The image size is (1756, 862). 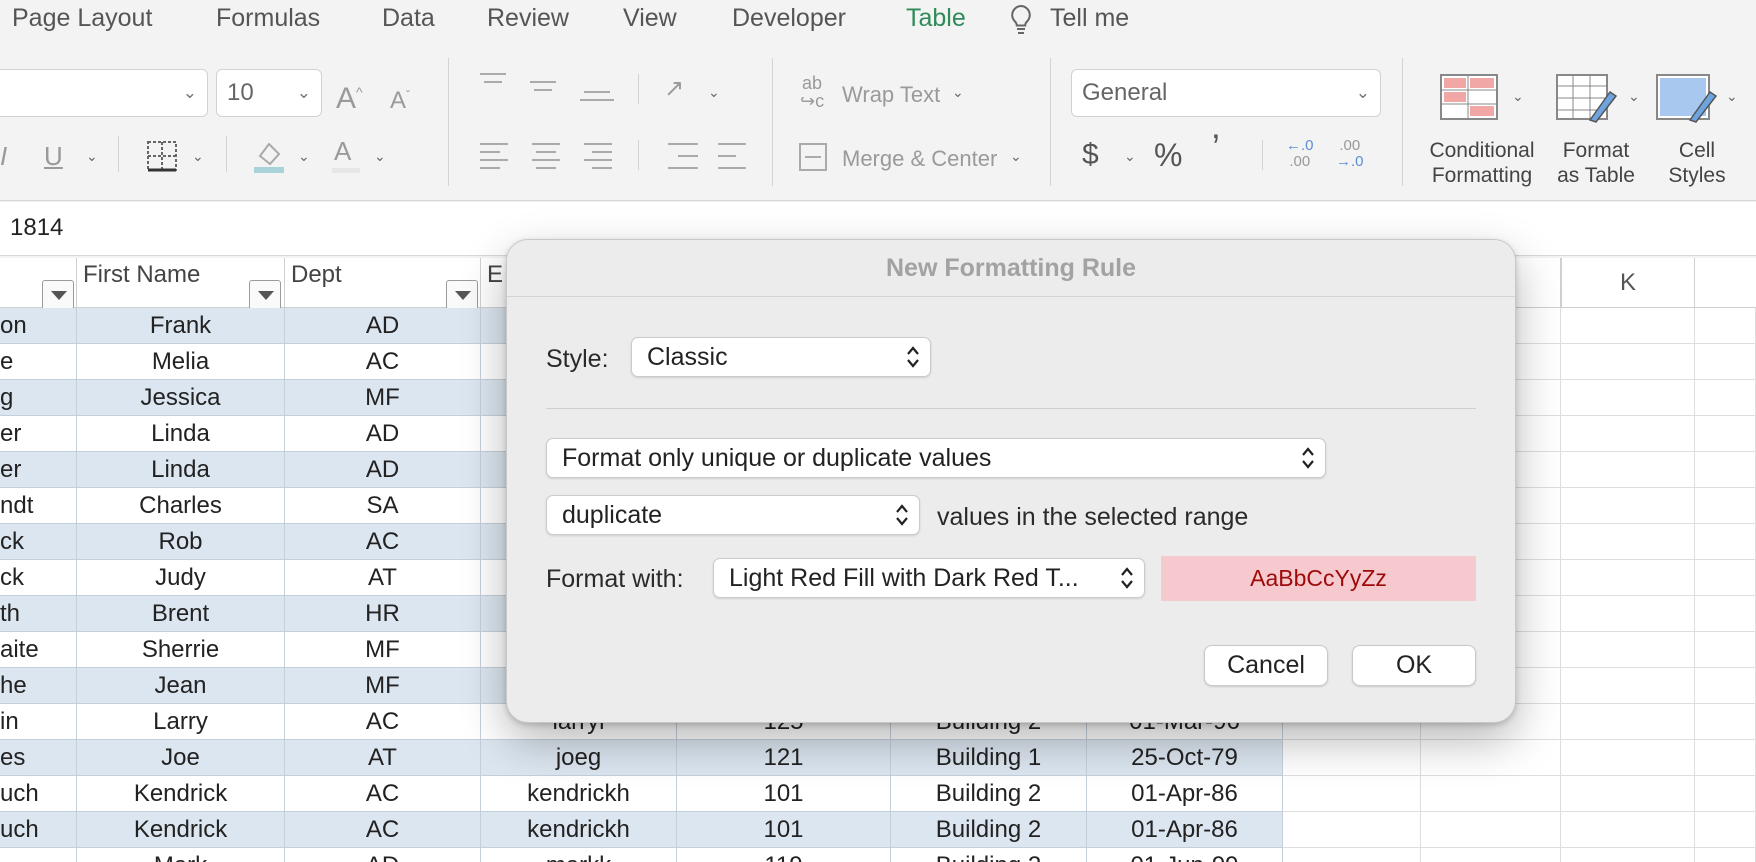 I want to click on font-color-icon: A, so click(x=342, y=151).